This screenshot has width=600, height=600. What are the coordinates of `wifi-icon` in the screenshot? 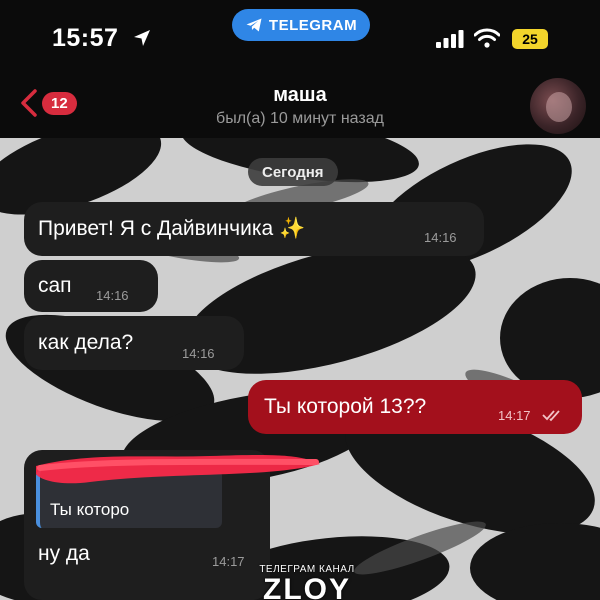 It's located at (487, 38).